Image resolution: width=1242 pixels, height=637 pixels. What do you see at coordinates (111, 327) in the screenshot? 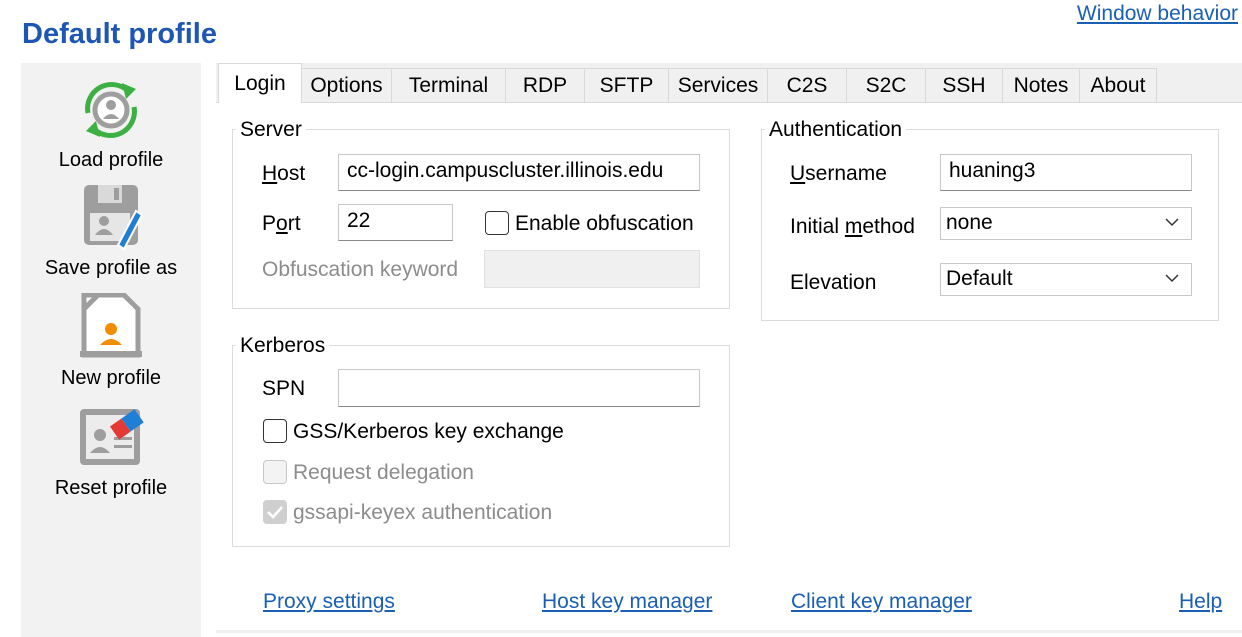
I see `new-profile-icon` at bounding box center [111, 327].